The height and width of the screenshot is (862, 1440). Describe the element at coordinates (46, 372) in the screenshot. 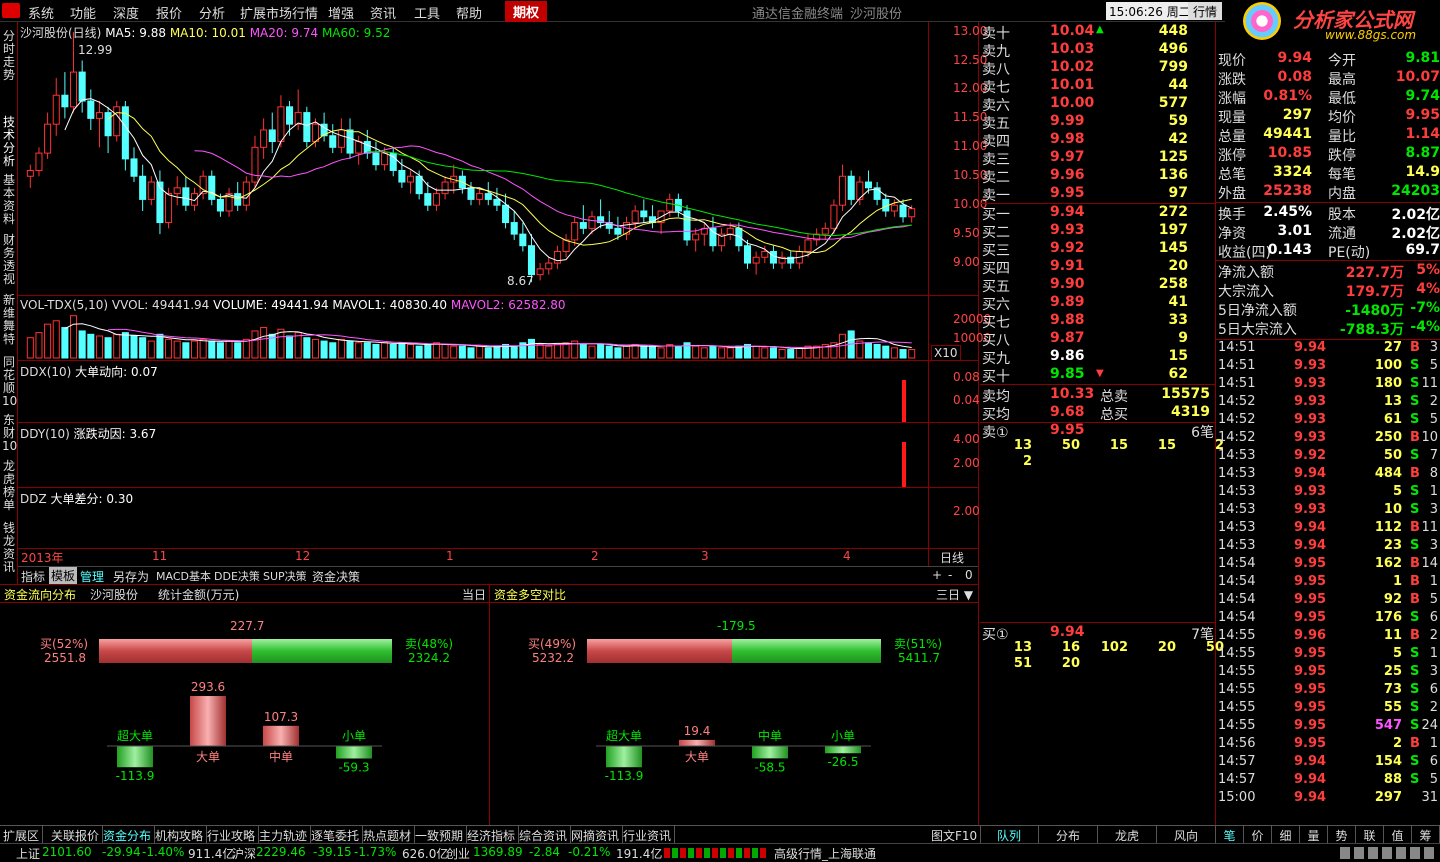

I see `ddx-label: DDX(10)` at that location.